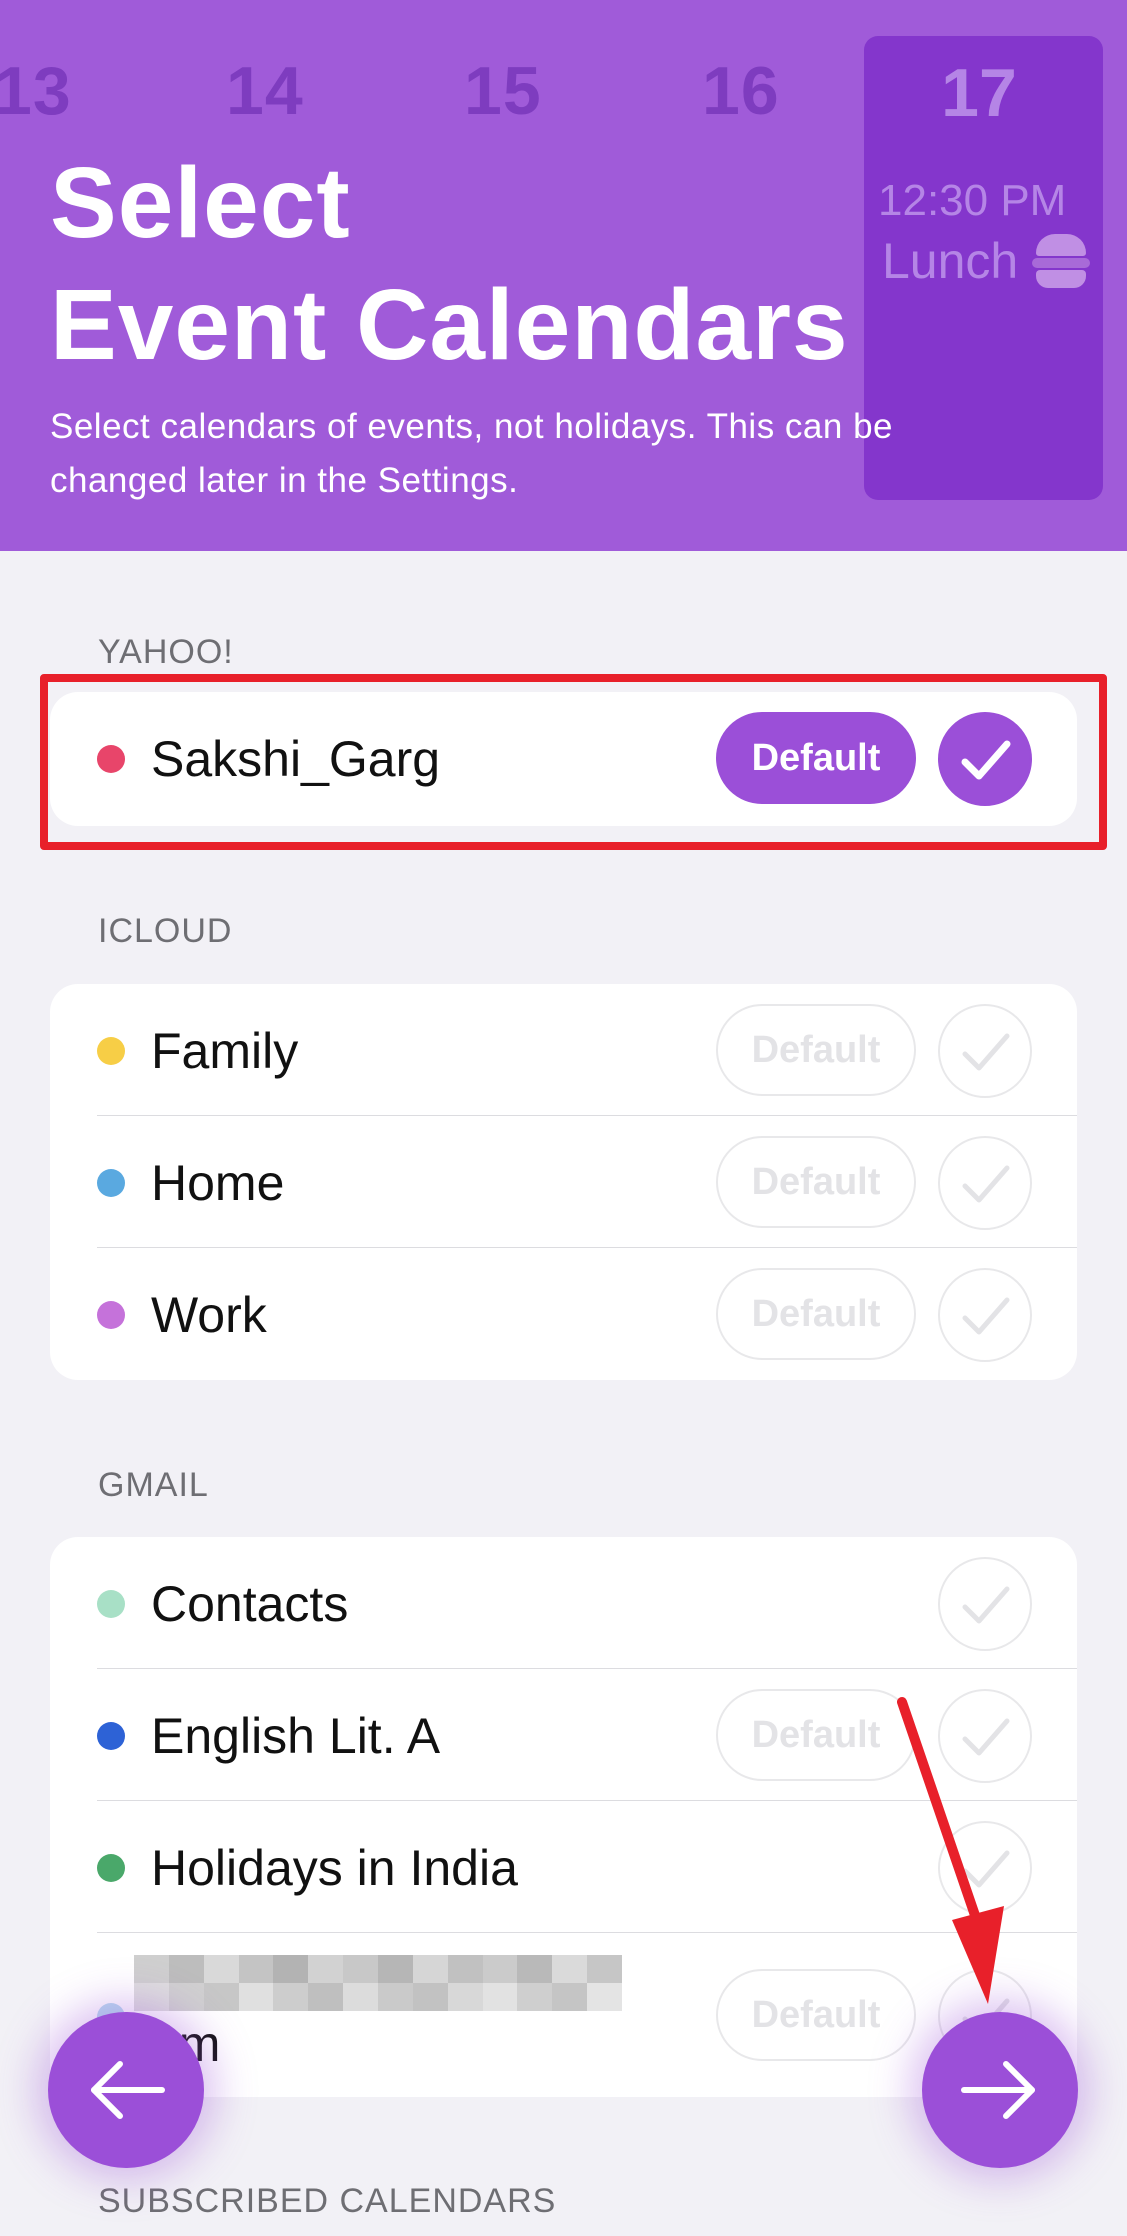 The width and height of the screenshot is (1127, 2236). I want to click on calendar-name: English Lit. A, so click(296, 1736).